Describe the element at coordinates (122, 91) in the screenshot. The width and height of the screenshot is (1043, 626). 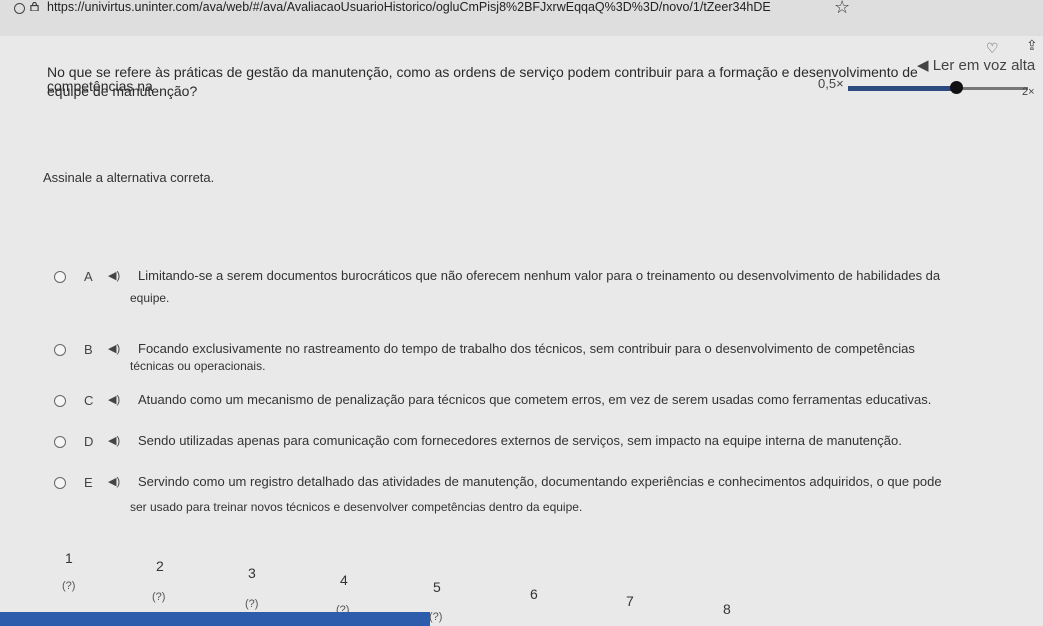
I see `question-text-cont: equipe de manutenção?` at that location.